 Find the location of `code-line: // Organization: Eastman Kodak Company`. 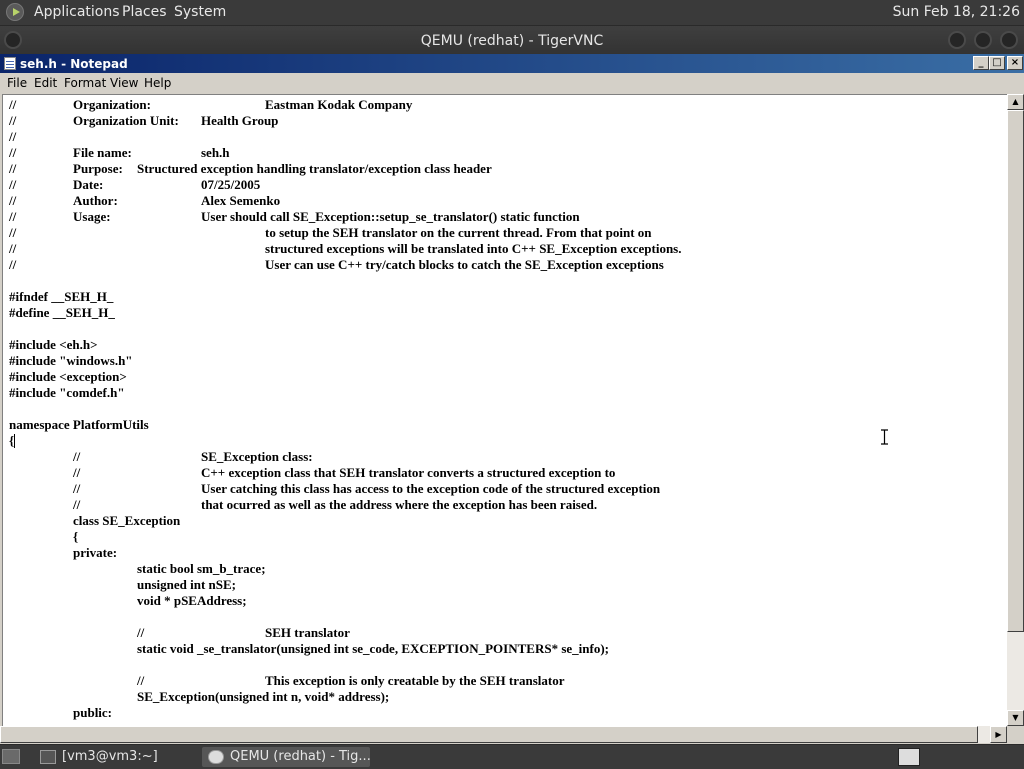

code-line: // Organization: Eastman Kodak Company is located at coordinates (211, 104).